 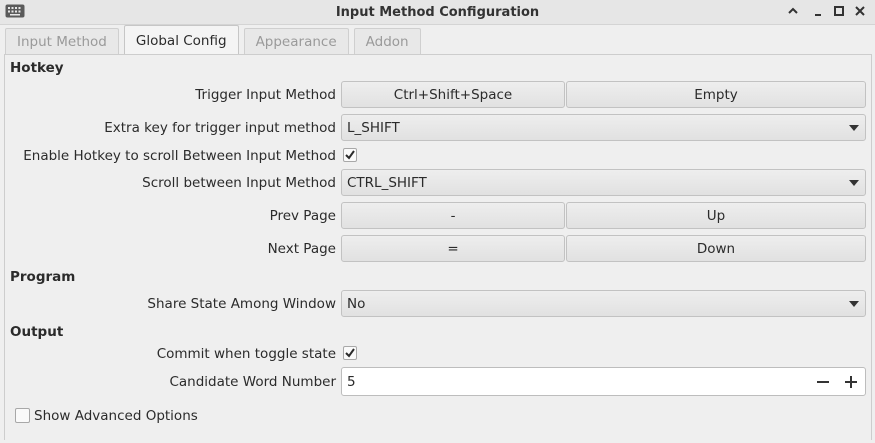 I want to click on prev-page-label: Prev Page, so click(x=302, y=216).